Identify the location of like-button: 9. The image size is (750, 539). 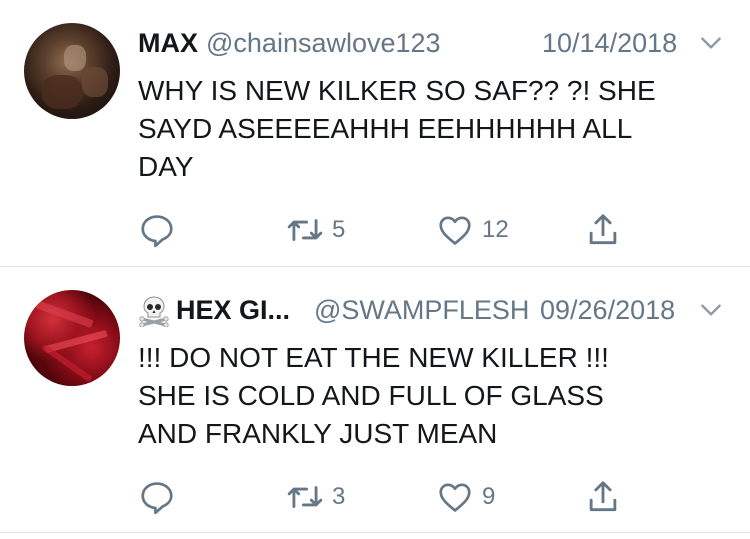
(465, 497).